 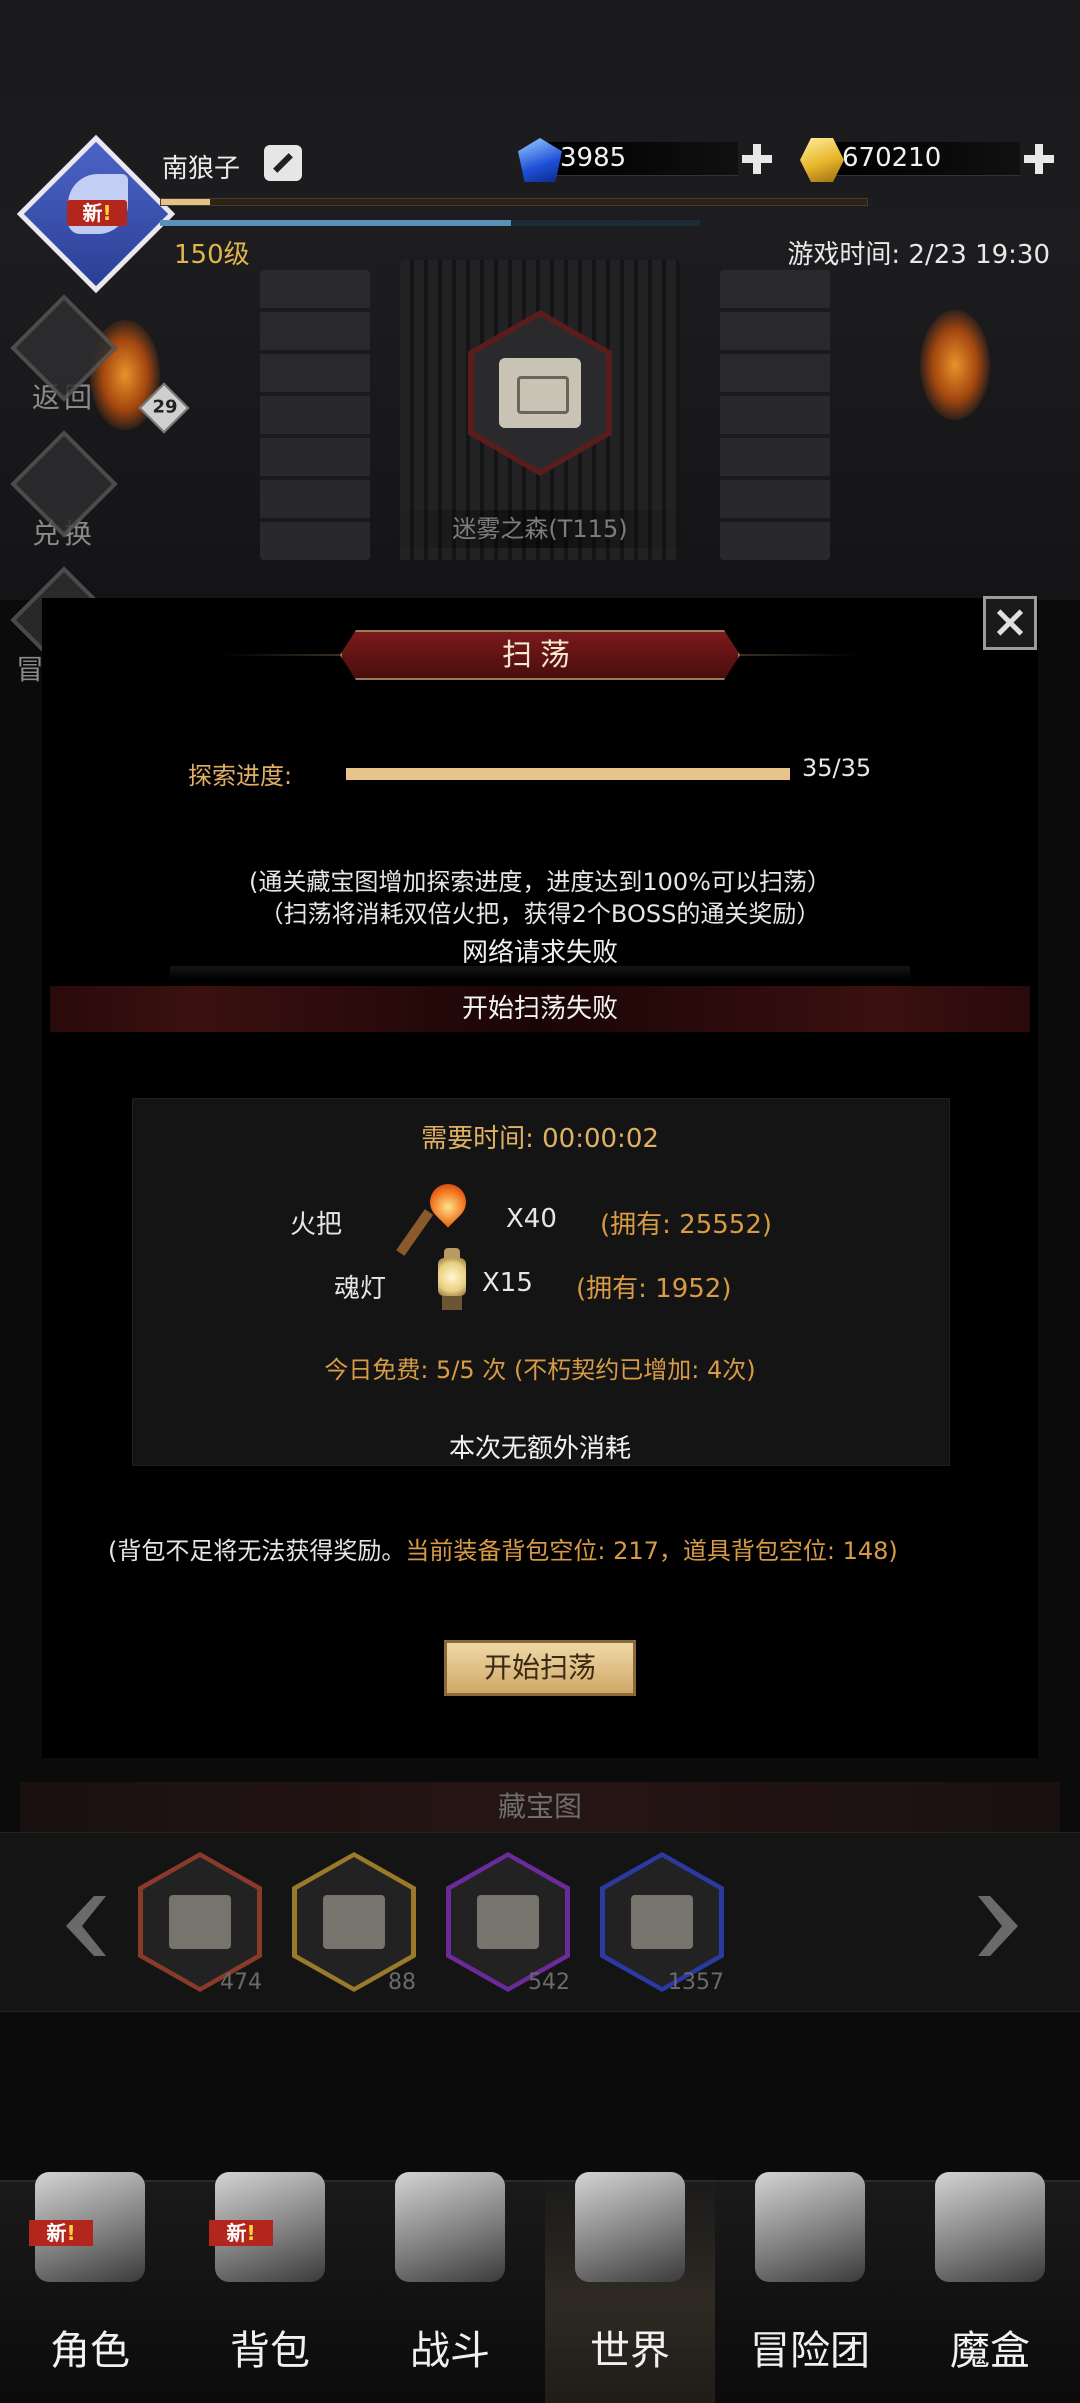 I want to click on player-level: 150级, so click(x=212, y=255).